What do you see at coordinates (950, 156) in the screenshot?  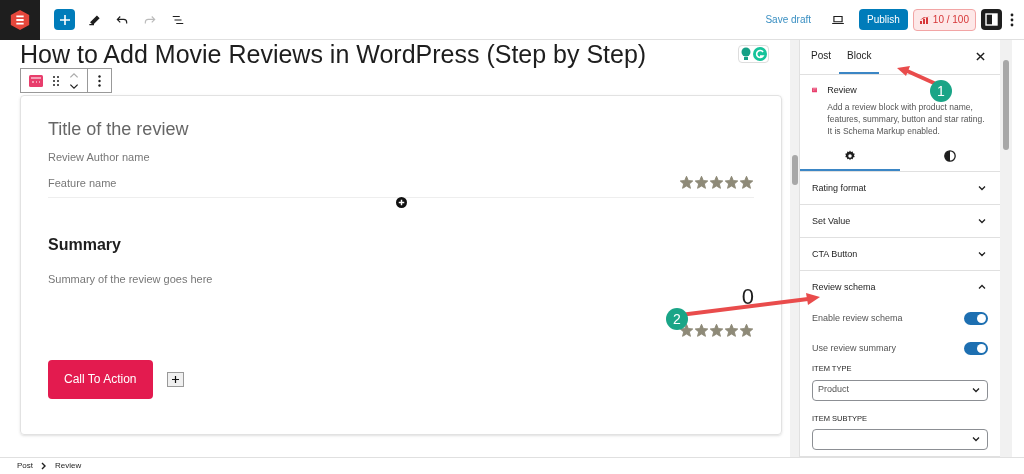 I see `contrast-icon` at bounding box center [950, 156].